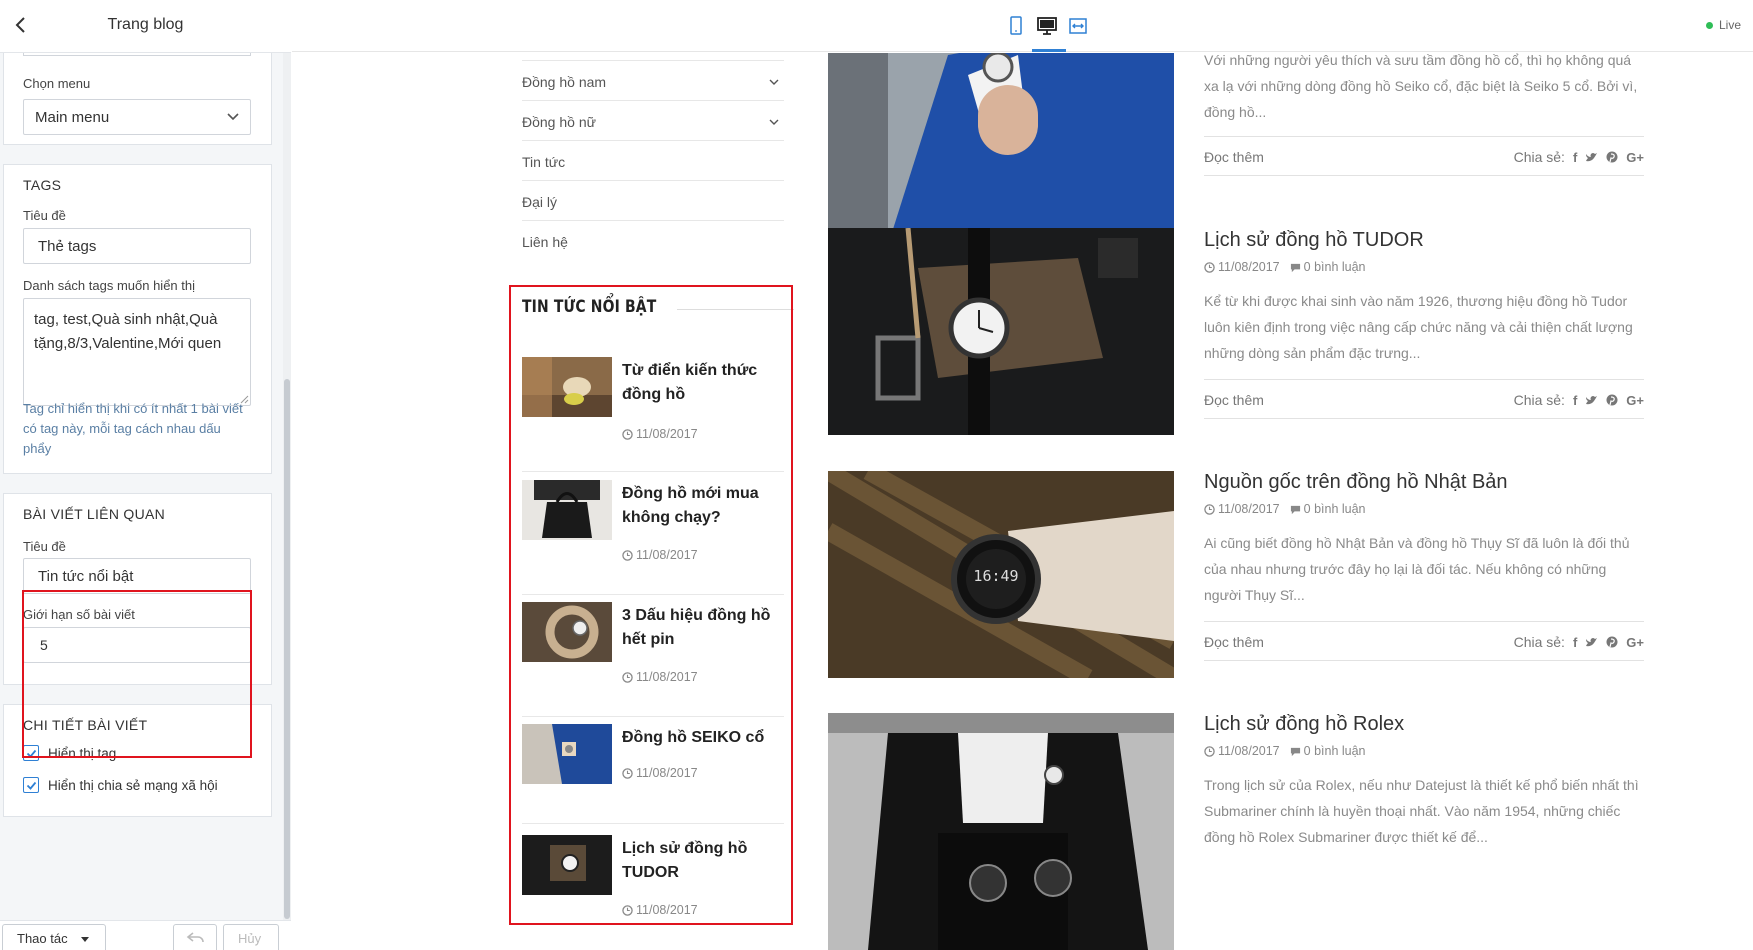 The height and width of the screenshot is (950, 1753). What do you see at coordinates (702, 506) in the screenshot?
I see `news-title: Đồng hồ mới mua không chạy?` at bounding box center [702, 506].